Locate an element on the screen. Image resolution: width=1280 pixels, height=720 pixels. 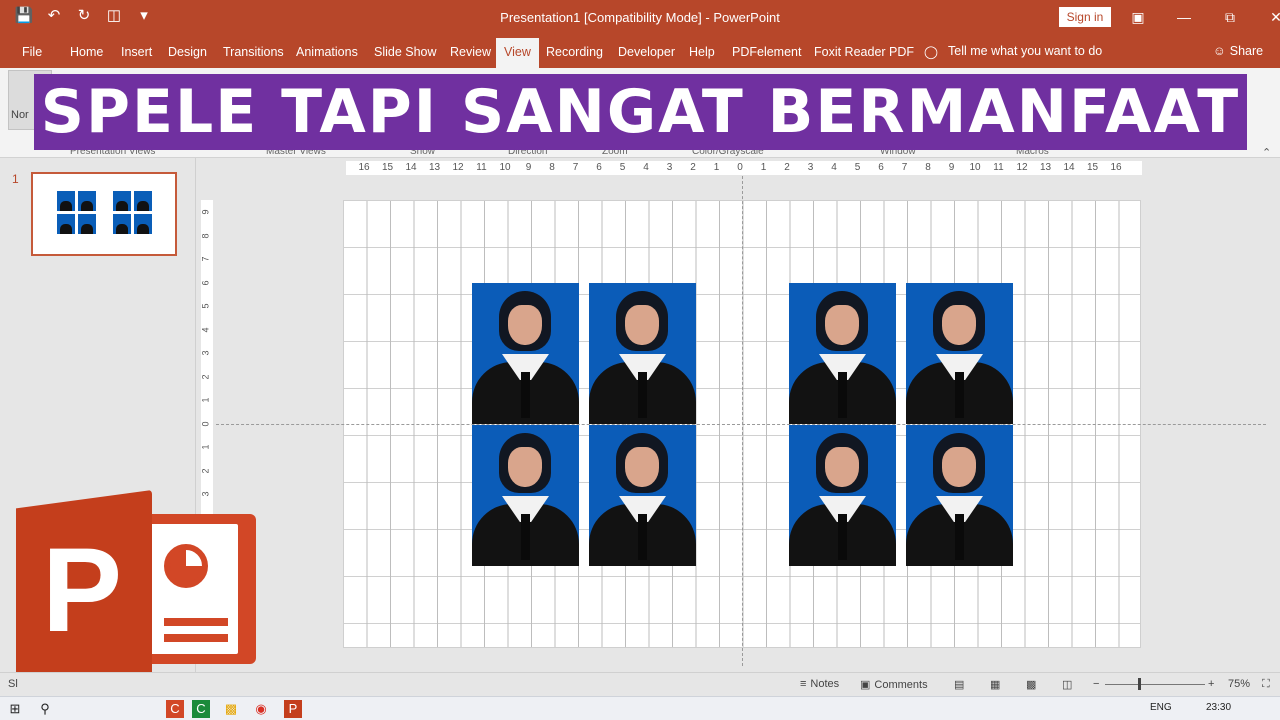
ribbon-display-icon: ▣ is located at coordinates (1138, 17).